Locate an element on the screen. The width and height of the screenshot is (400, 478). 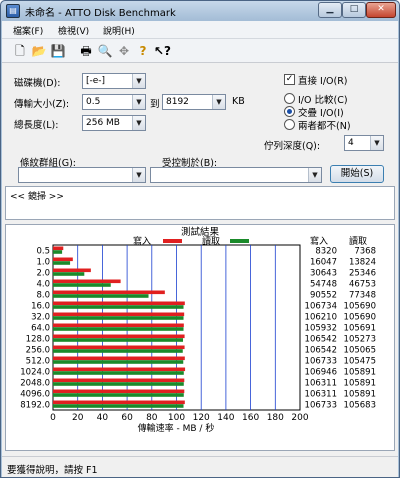
control-group-select: ▼ is located at coordinates (82, 175).